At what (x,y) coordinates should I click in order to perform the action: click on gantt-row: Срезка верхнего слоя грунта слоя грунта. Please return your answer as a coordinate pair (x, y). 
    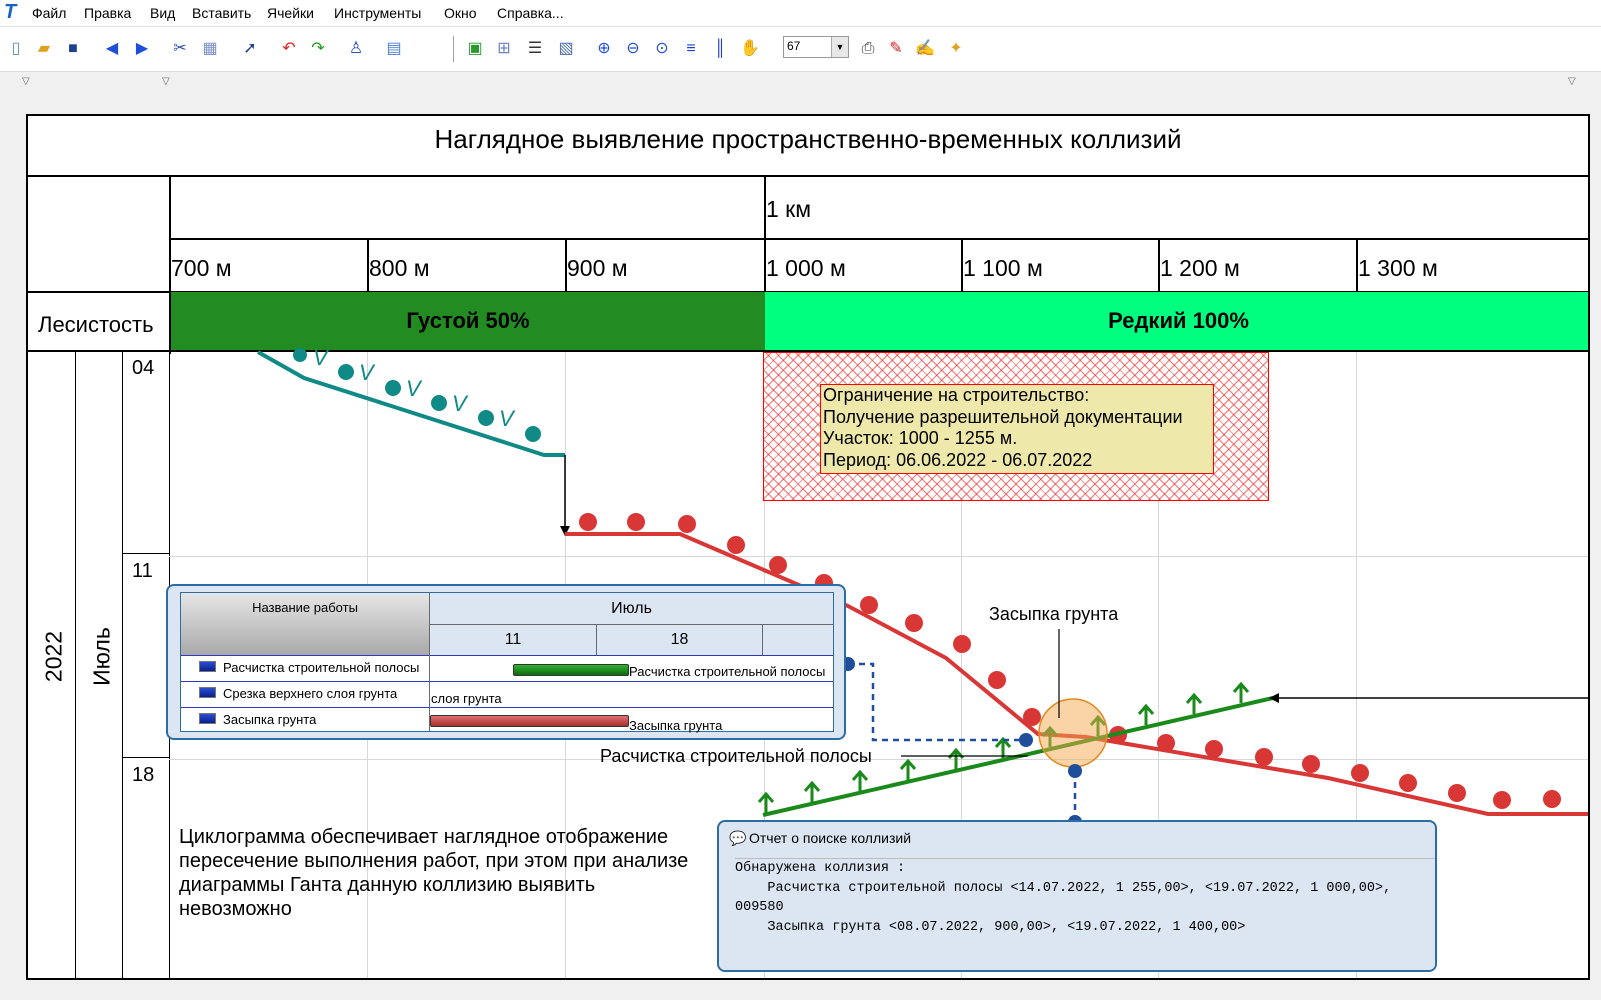
    Looking at the image, I should click on (507, 694).